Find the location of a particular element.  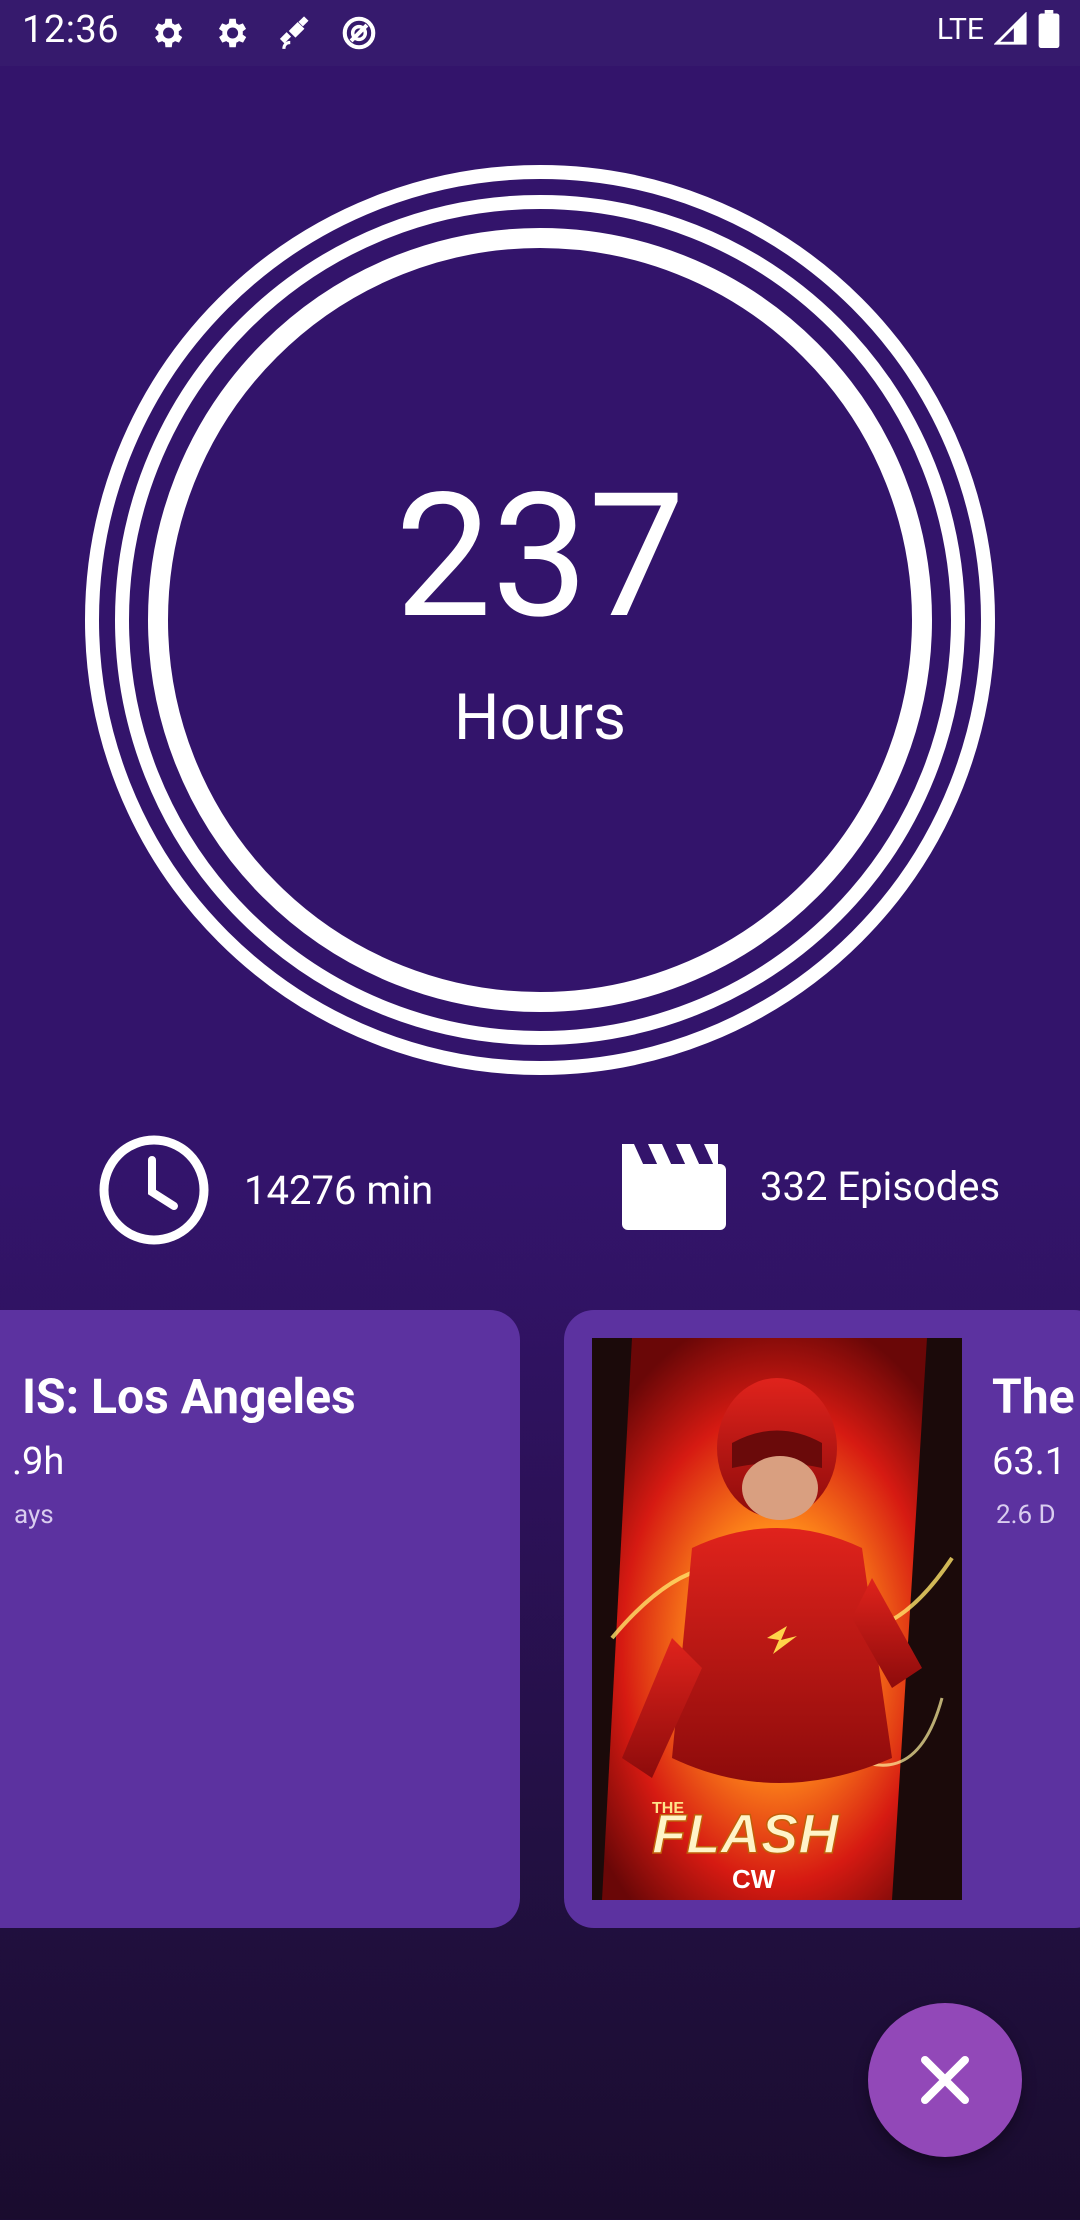

satellite-icon is located at coordinates (294, 32).